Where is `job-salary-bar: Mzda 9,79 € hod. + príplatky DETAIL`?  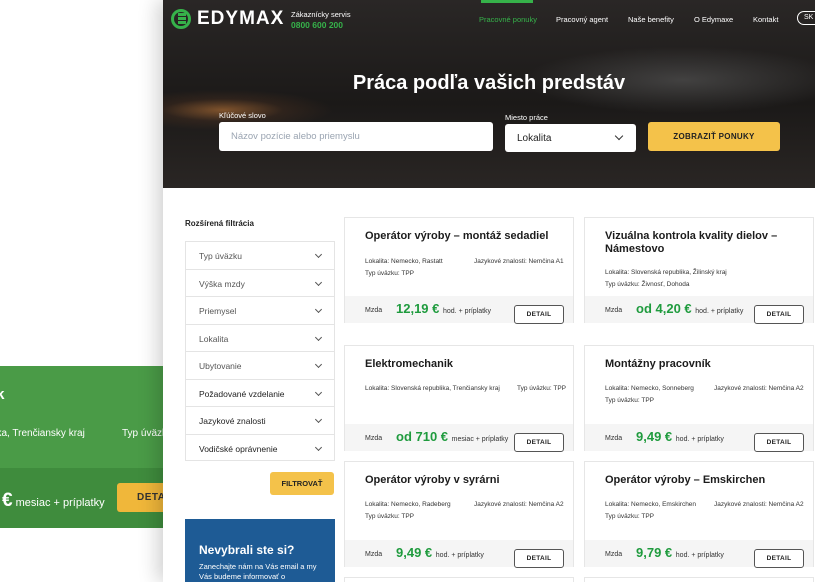 job-salary-bar: Mzda 9,79 € hod. + príplatky DETAIL is located at coordinates (699, 554).